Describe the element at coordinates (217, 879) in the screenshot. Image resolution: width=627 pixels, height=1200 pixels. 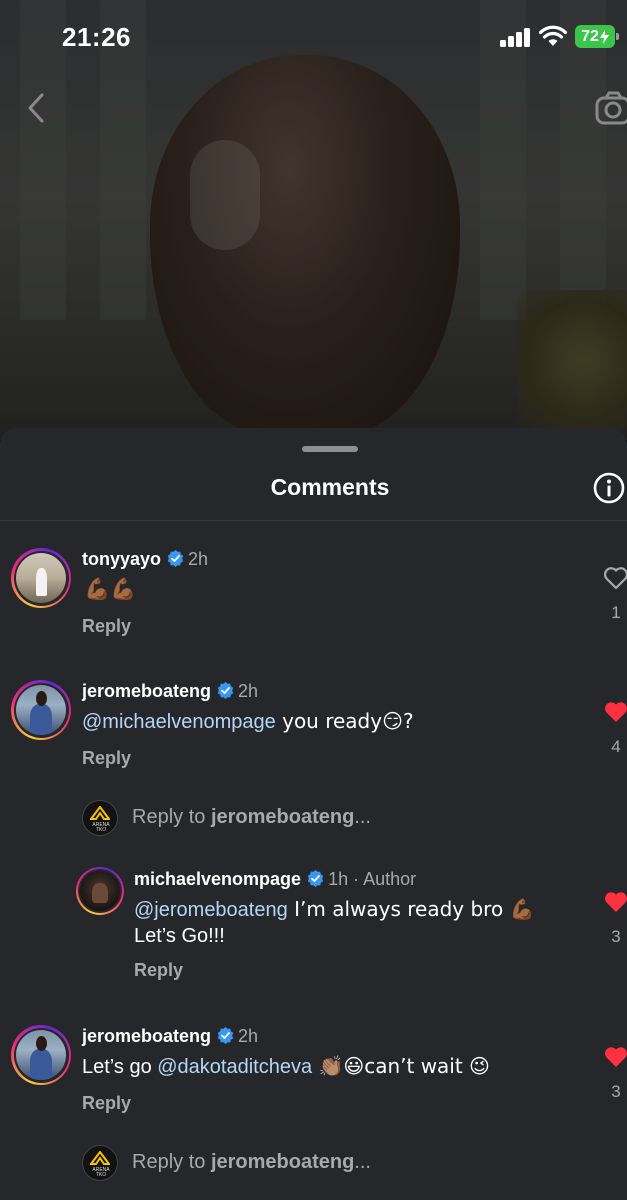
I see `comment-username: michaelvenompage` at that location.